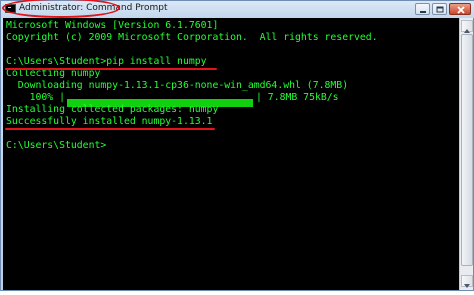 The width and height of the screenshot is (474, 295). What do you see at coordinates (112, 25) in the screenshot?
I see `console-line: Microsoft Windows [Version 6.1.7601]` at bounding box center [112, 25].